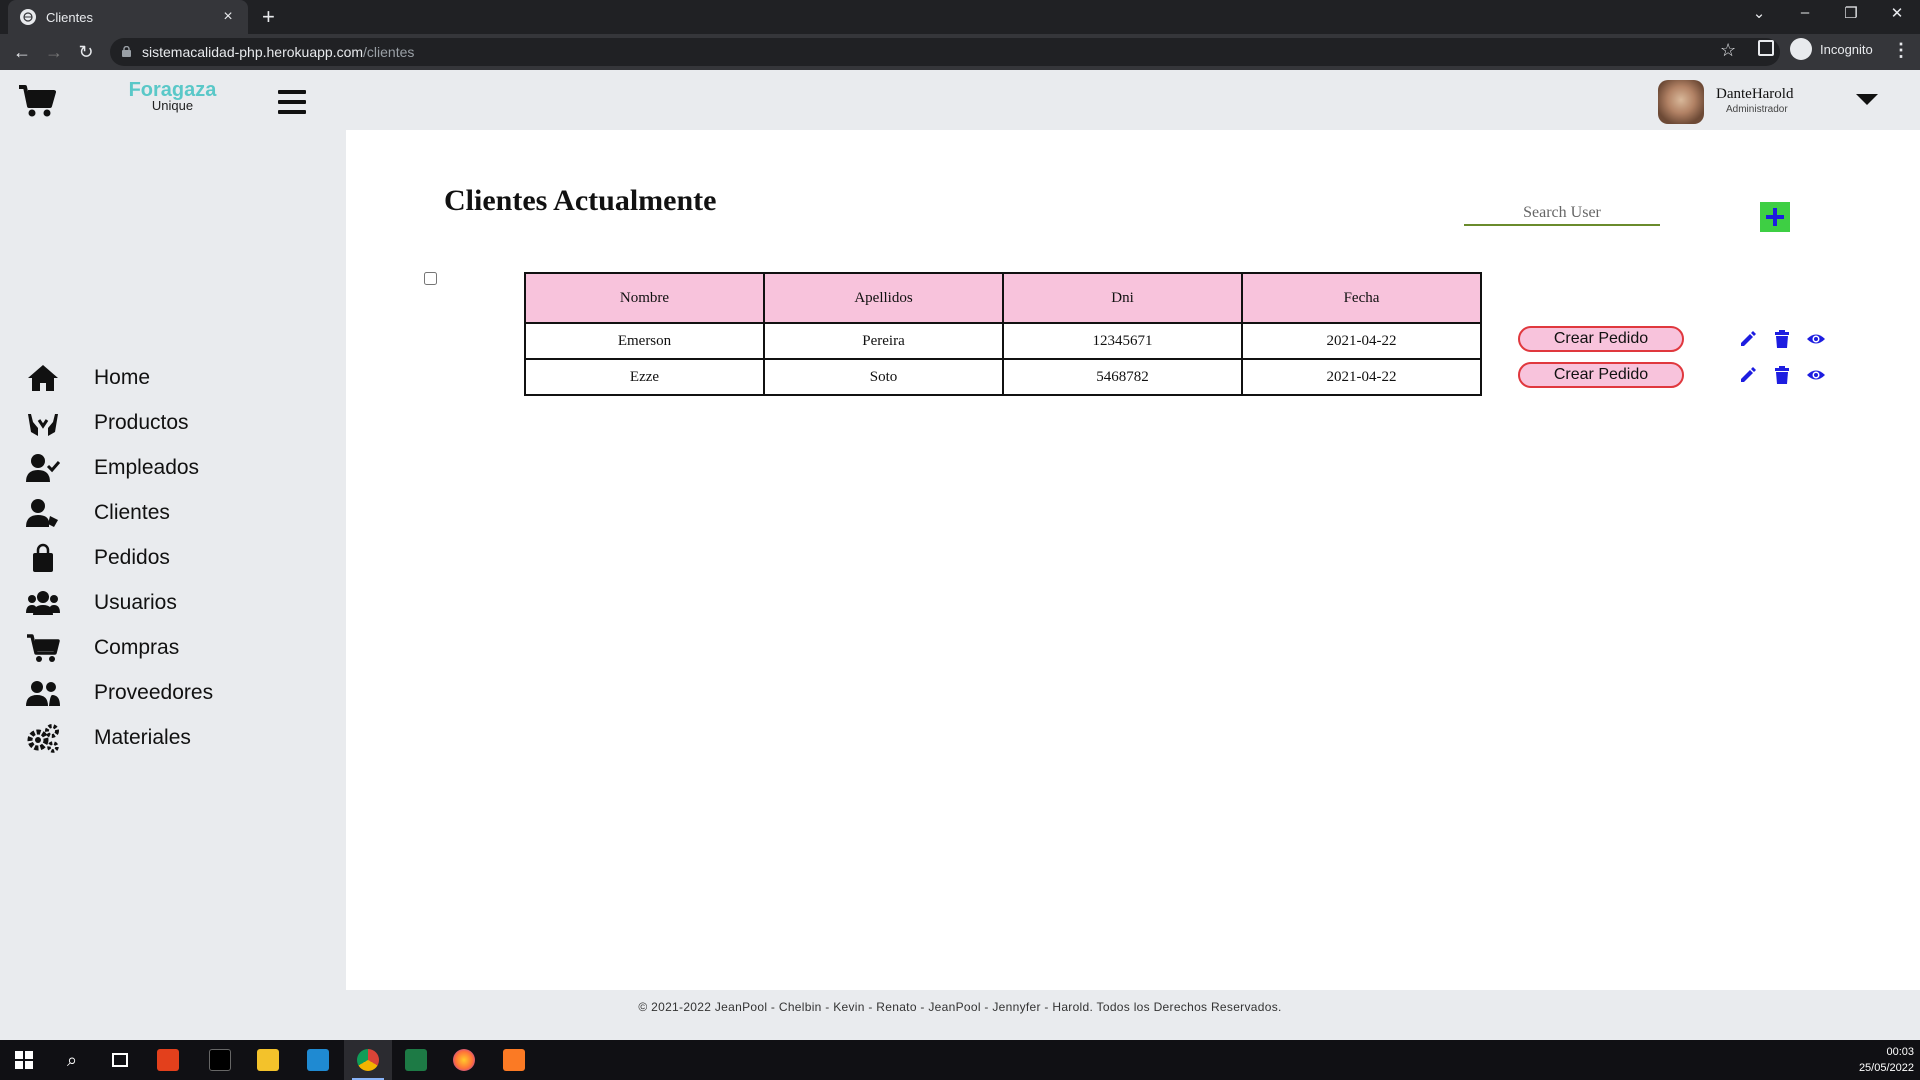  Describe the element at coordinates (1897, 13) in the screenshot. I see `close-window-icon: ✕` at that location.